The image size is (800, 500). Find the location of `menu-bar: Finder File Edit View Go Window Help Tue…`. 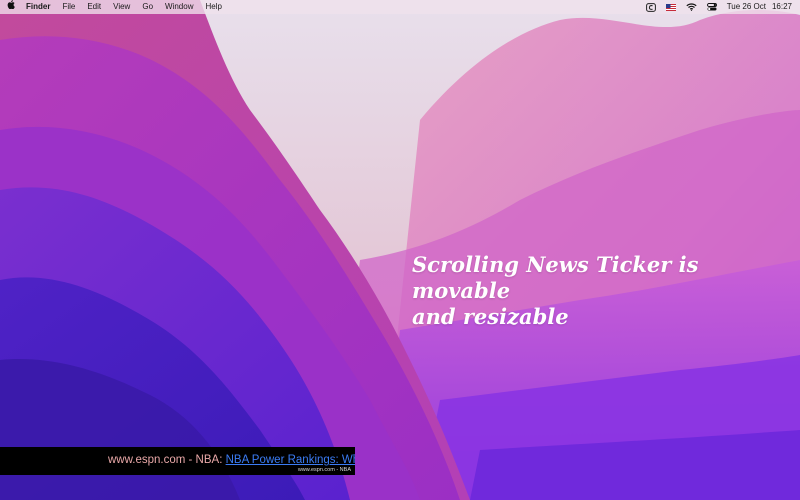

menu-bar: Finder File Edit View Go Window Help Tue… is located at coordinates (400, 7).